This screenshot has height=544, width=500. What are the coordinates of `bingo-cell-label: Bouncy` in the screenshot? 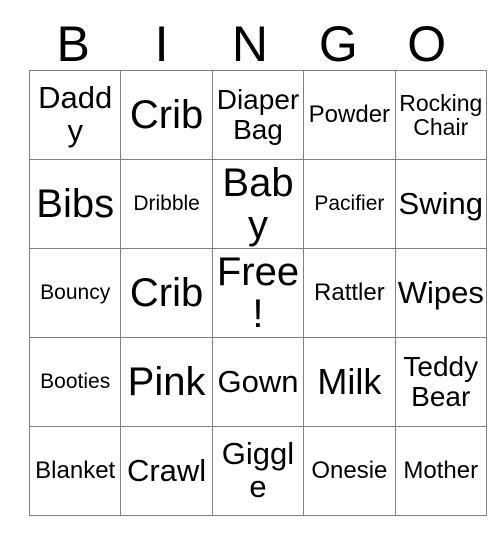 It's located at (75, 292).